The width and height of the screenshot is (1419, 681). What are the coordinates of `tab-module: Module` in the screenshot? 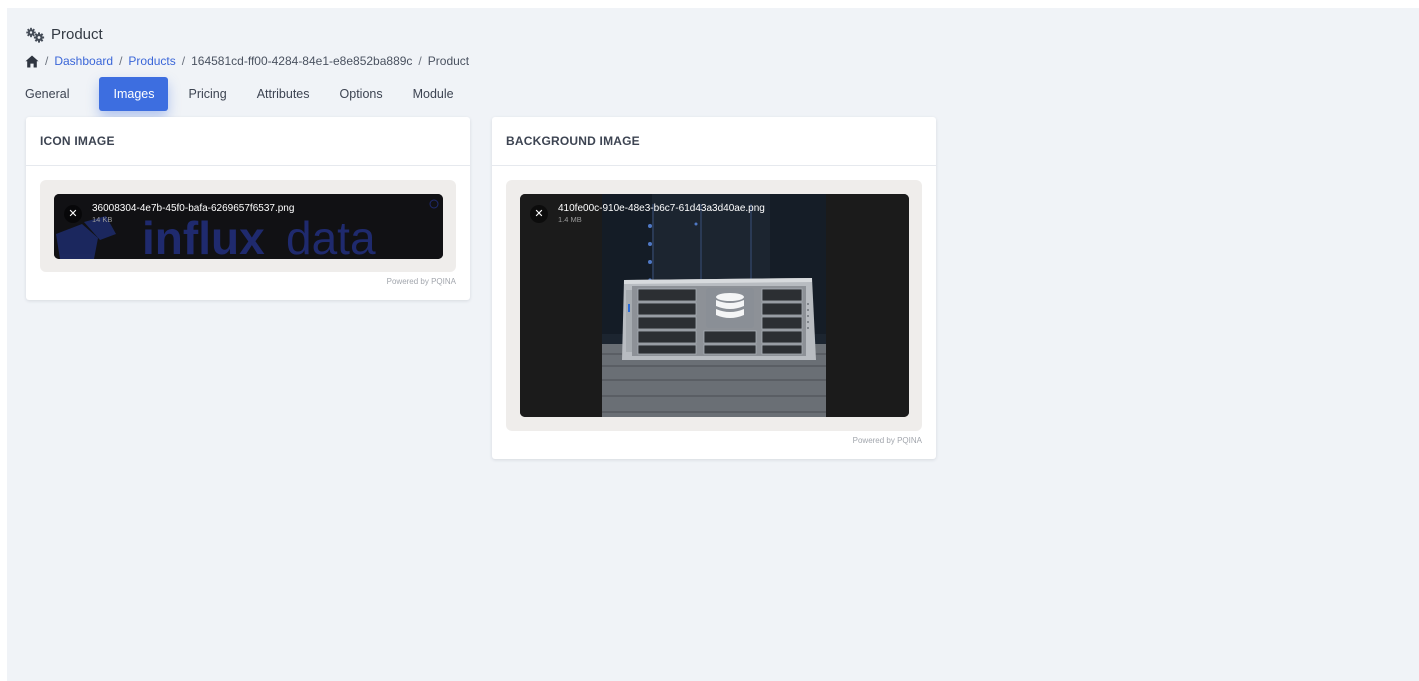 It's located at (433, 94).